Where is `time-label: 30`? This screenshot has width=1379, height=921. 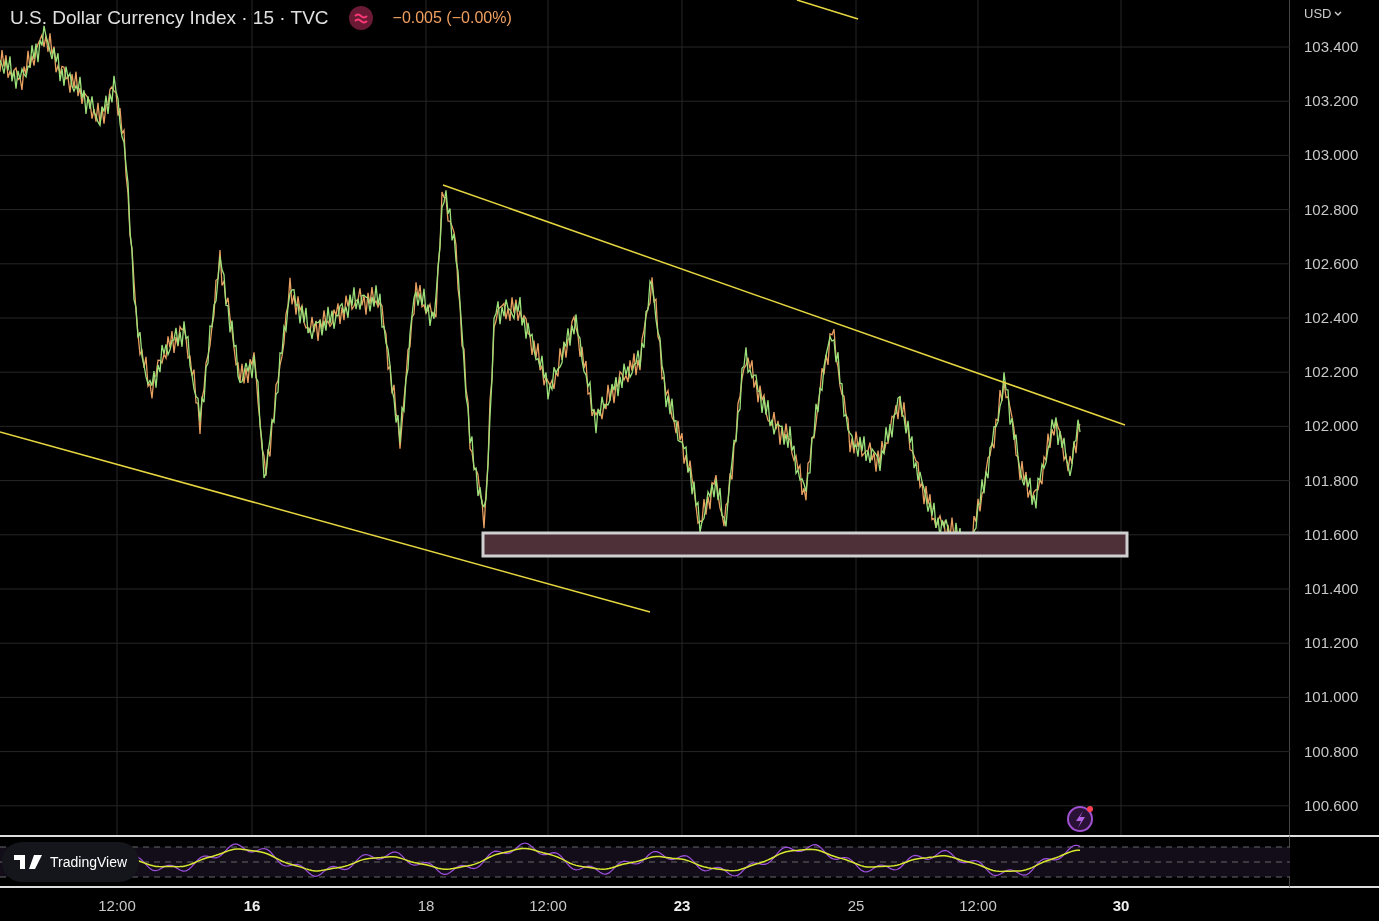
time-label: 30 is located at coordinates (1121, 905).